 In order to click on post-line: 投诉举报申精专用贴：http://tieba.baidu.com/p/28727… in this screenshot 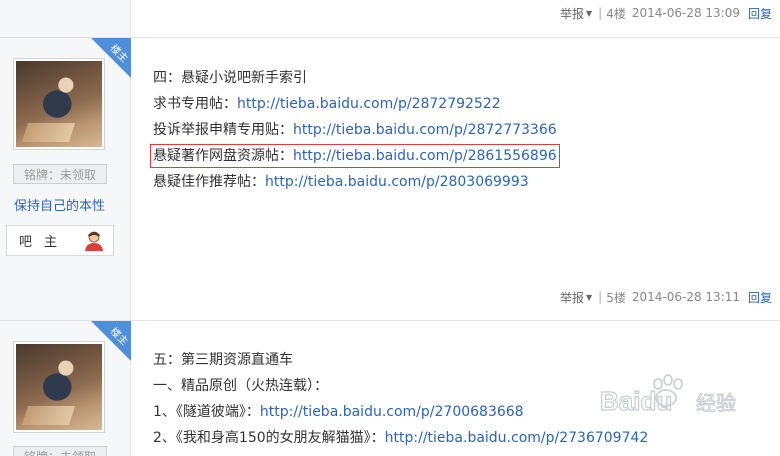, I will do `click(355, 130)`.